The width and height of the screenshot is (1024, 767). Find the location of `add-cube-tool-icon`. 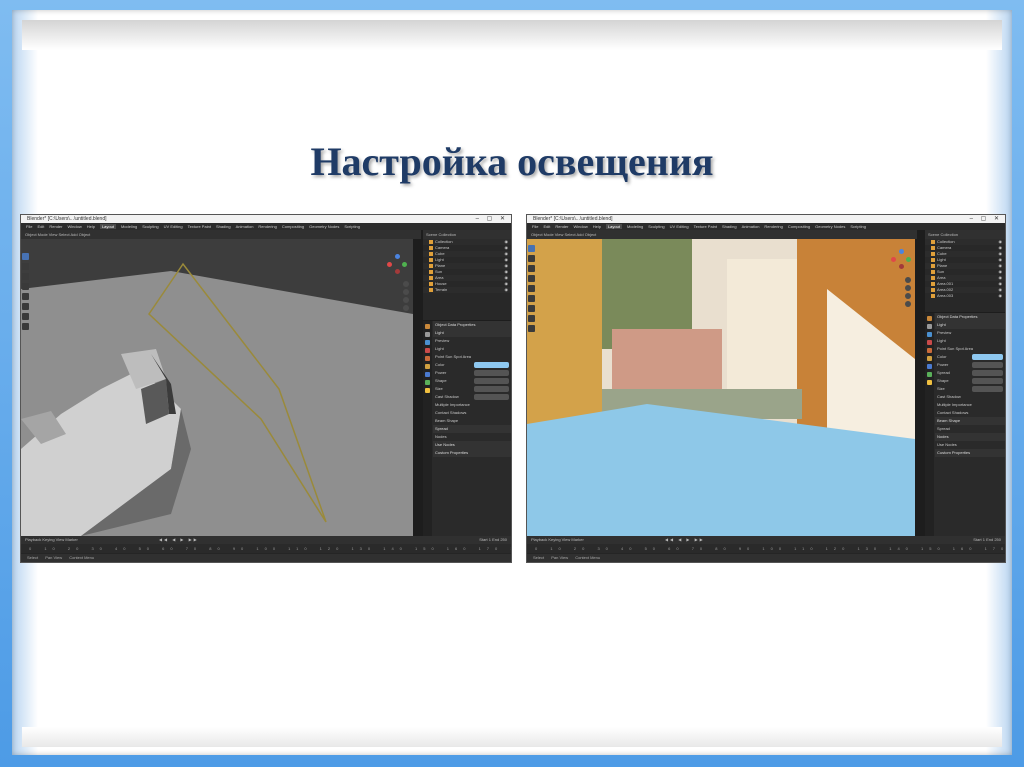

add-cube-tool-icon is located at coordinates (531, 328).